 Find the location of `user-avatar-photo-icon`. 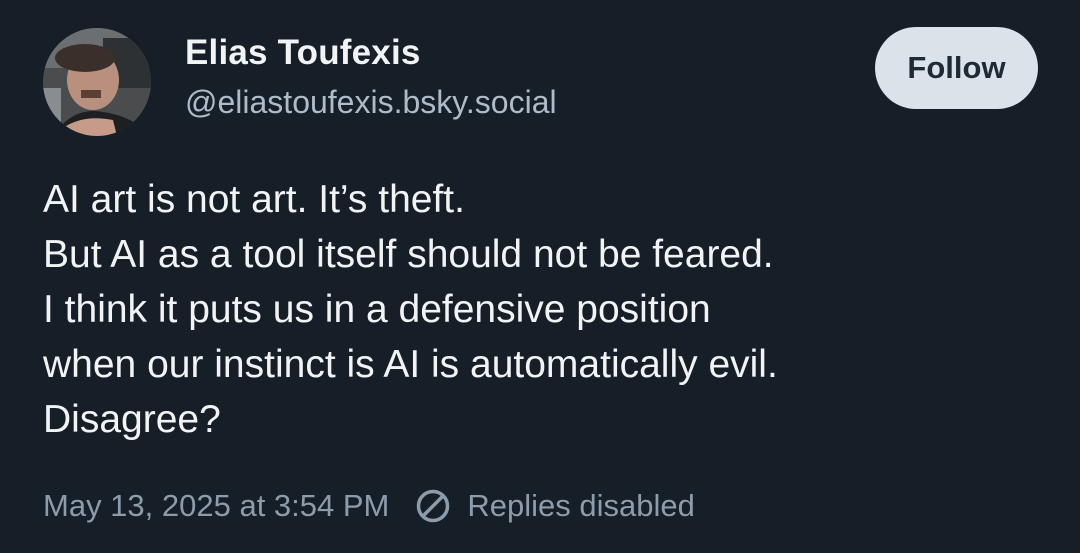

user-avatar-photo-icon is located at coordinates (97, 82).